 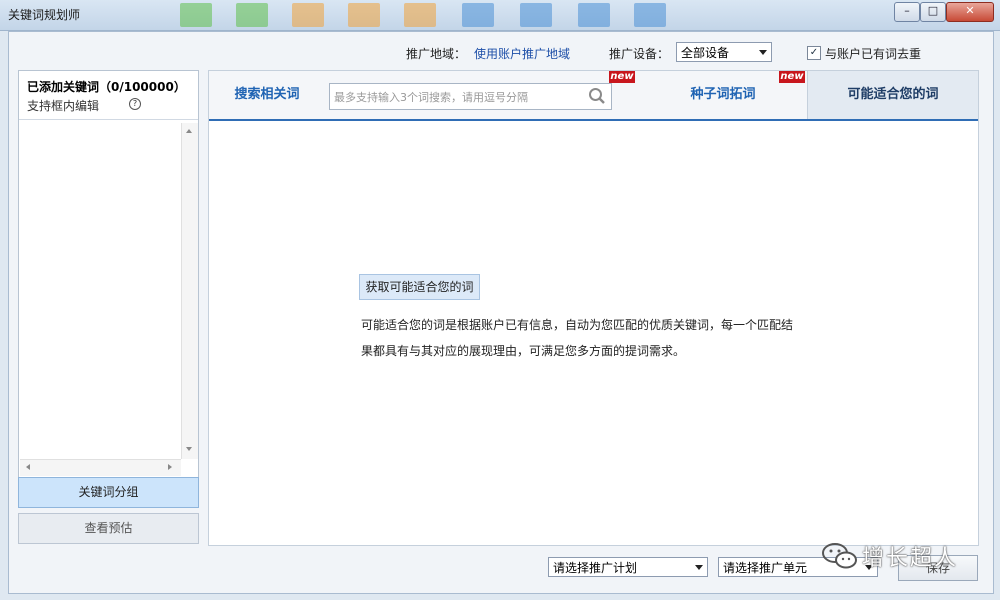 I want to click on tab-suitable-keywords: 可能适合您的词, so click(x=892, y=95).